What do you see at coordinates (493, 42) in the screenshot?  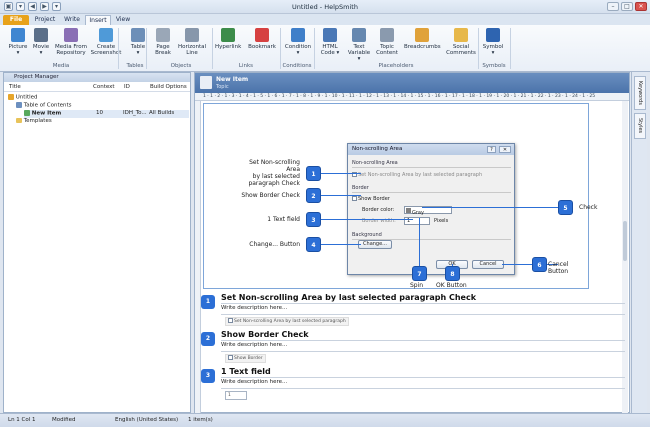 I see `ribbon-button-symbol: Symbol ▾` at bounding box center [493, 42].